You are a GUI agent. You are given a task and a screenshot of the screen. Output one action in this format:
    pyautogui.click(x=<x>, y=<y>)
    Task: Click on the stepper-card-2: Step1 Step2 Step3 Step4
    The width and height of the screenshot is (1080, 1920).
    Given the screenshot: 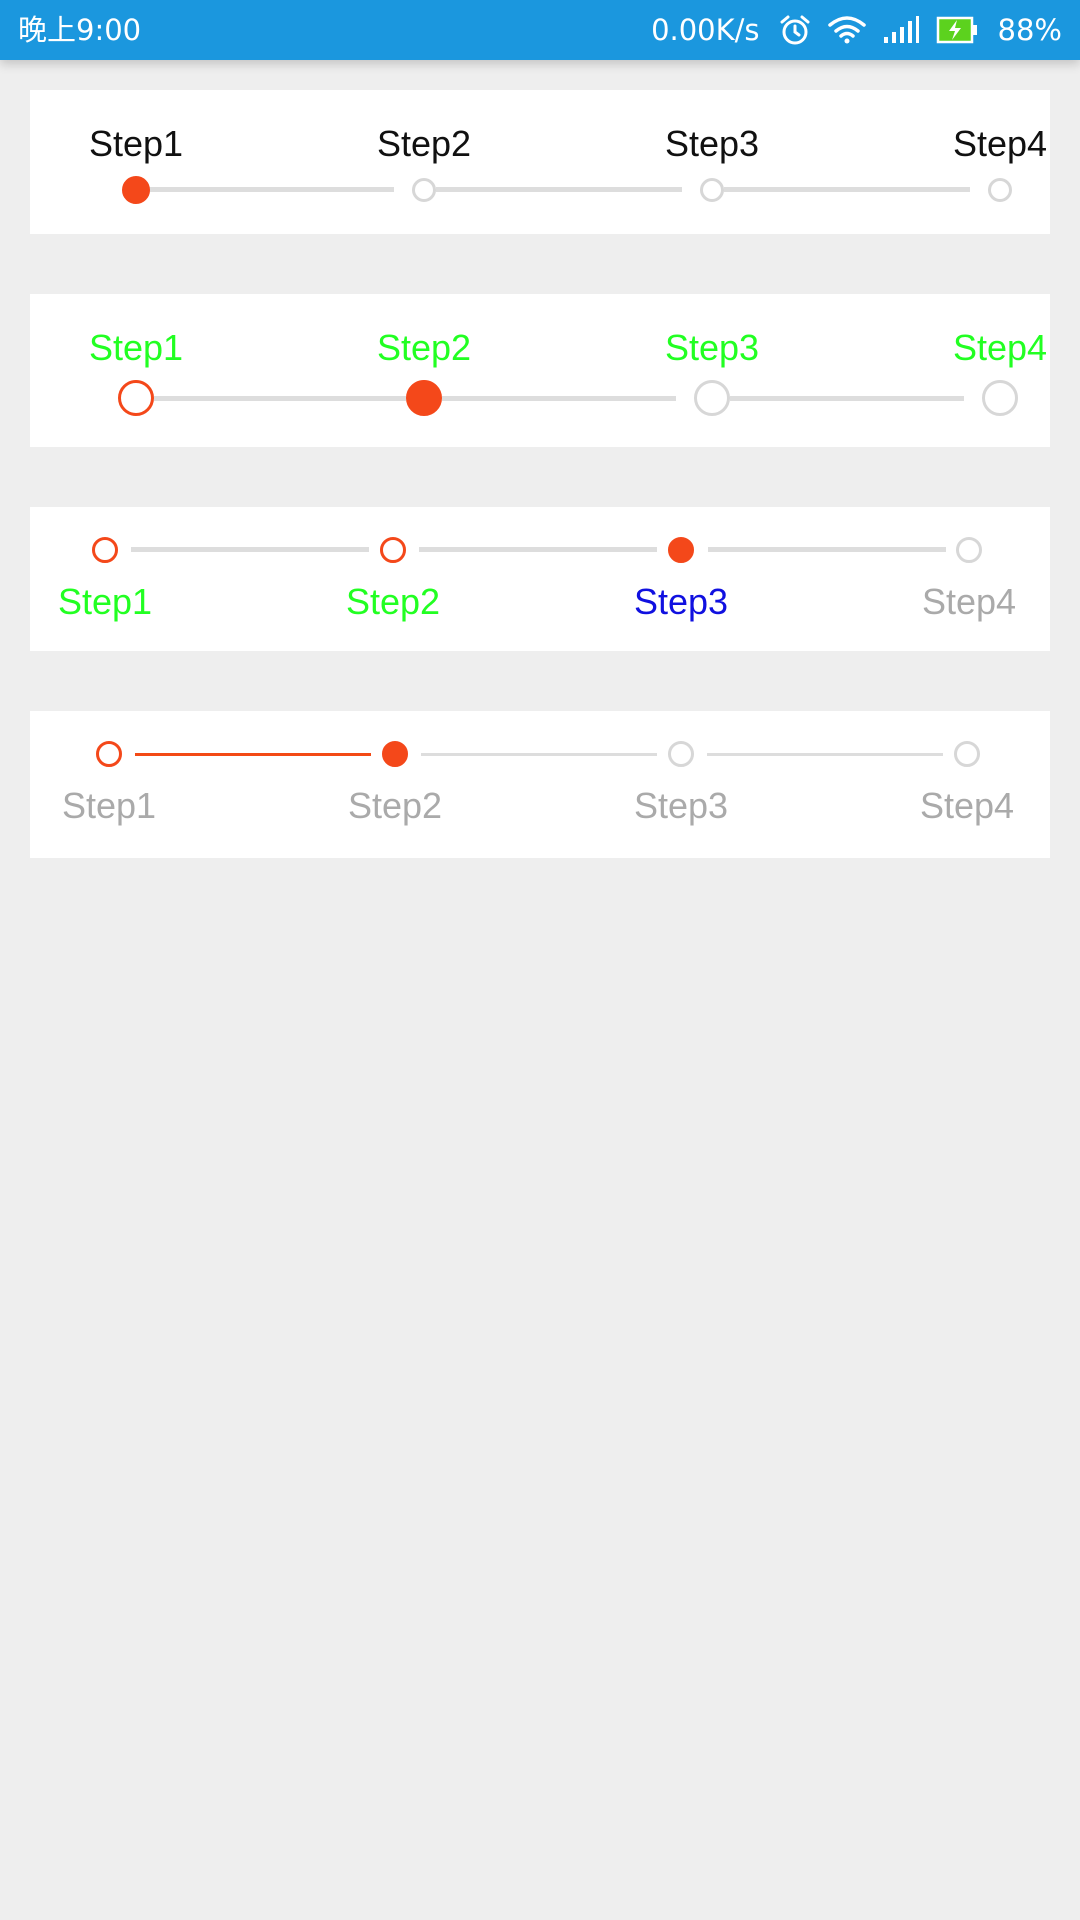 What is the action you would take?
    pyautogui.click(x=540, y=370)
    